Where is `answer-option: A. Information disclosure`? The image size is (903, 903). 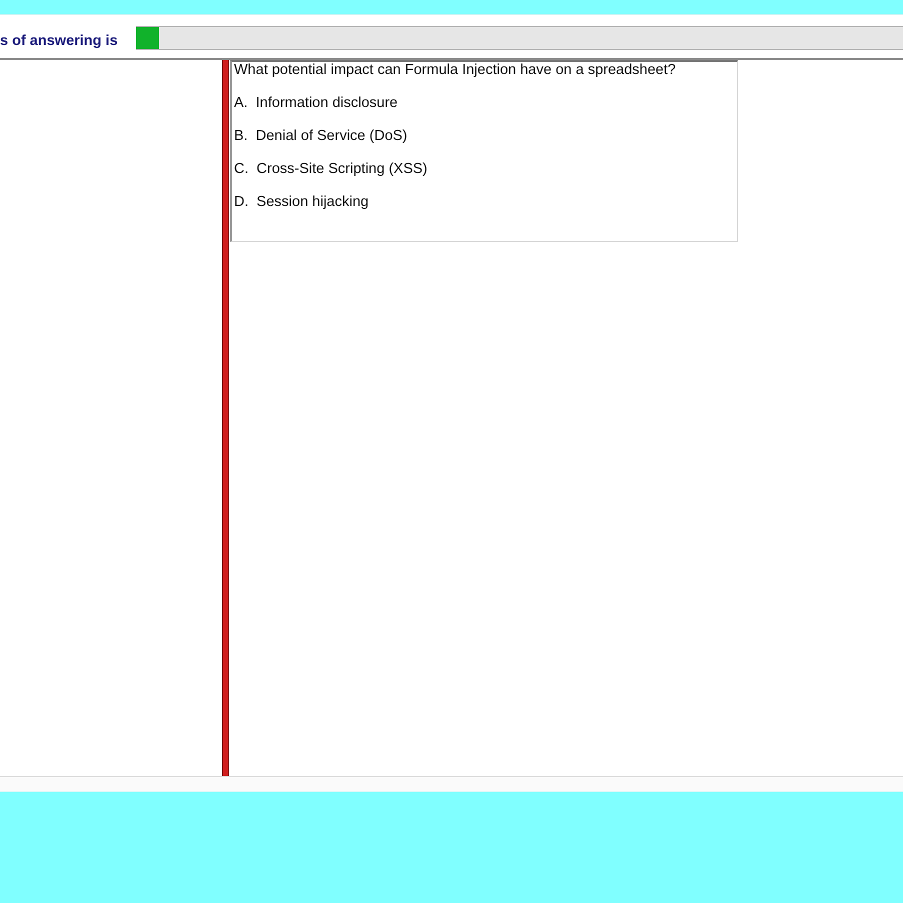
answer-option: A. Information disclosure is located at coordinates (485, 103).